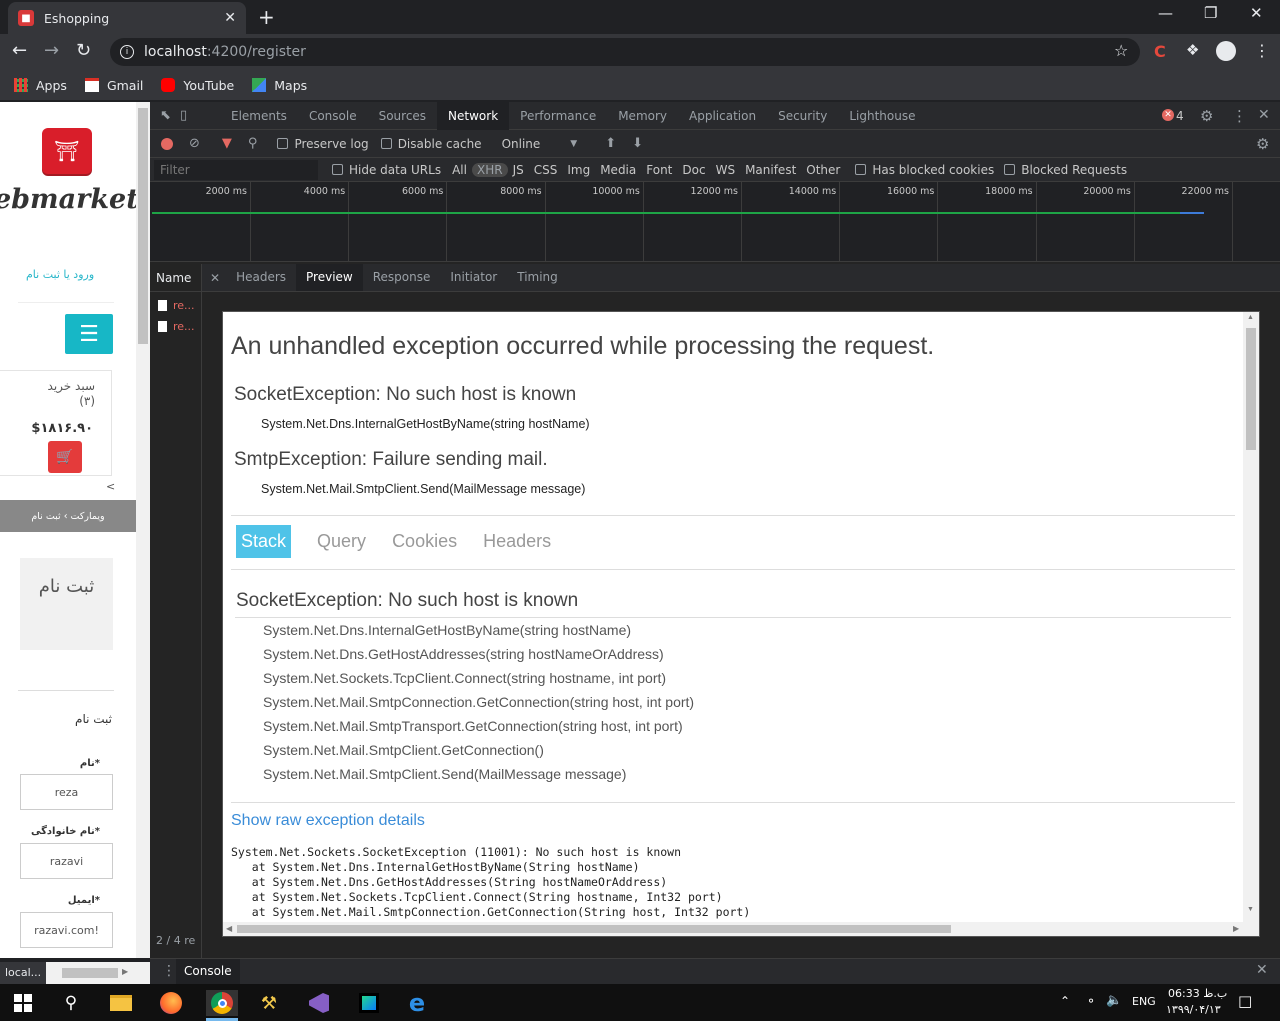 The width and height of the screenshot is (1280, 1021). What do you see at coordinates (517, 541) in the screenshot?
I see `tab-headers-preview: Headers` at bounding box center [517, 541].